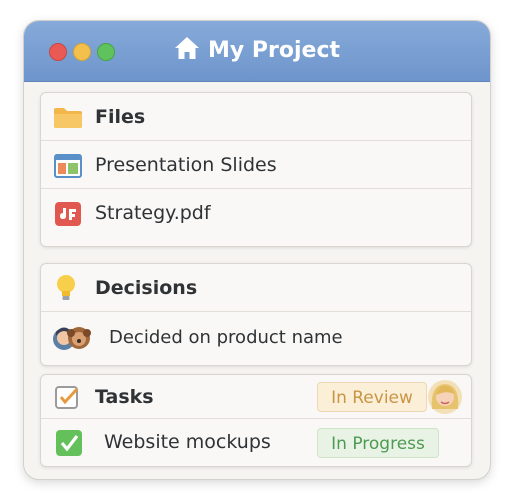 The height and width of the screenshot is (501, 512). I want to click on task-item-label: Website mockups, so click(187, 442).